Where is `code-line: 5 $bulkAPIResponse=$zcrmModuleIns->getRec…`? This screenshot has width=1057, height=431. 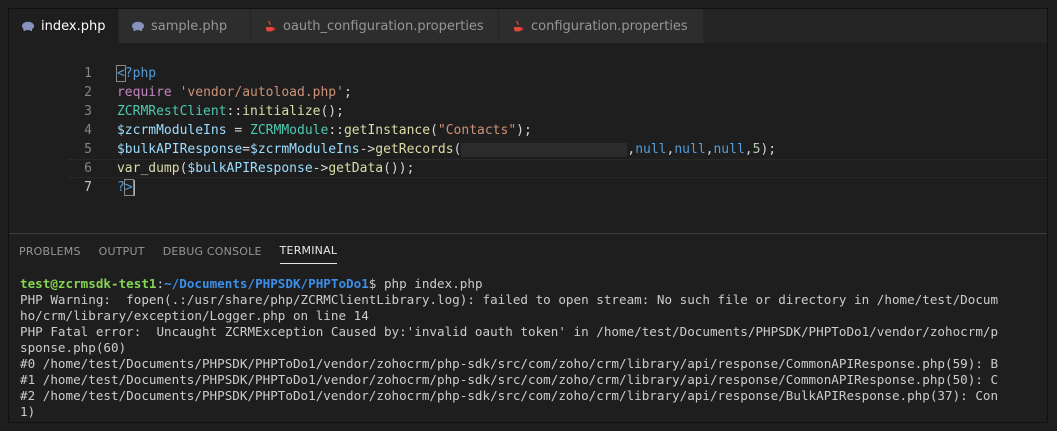
code-line: 5 $bulkAPIResponse=$zcrmModuleIns->getRec… is located at coordinates (528, 139).